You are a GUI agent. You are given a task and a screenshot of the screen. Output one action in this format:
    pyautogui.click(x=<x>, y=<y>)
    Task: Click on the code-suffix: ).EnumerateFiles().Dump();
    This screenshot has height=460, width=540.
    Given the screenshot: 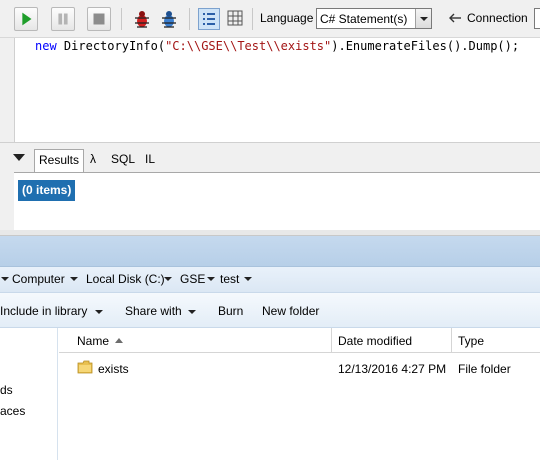 What is the action you would take?
    pyautogui.click(x=425, y=46)
    